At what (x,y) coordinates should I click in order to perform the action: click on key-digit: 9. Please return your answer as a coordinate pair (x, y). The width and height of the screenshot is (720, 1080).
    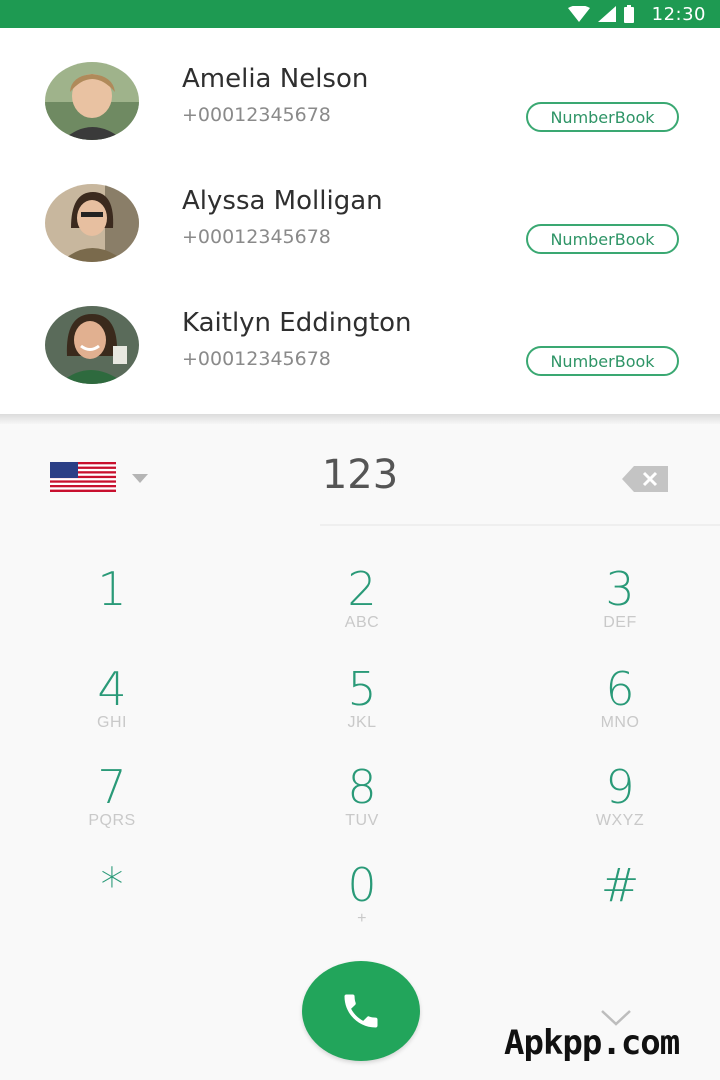
    Looking at the image, I should click on (620, 787).